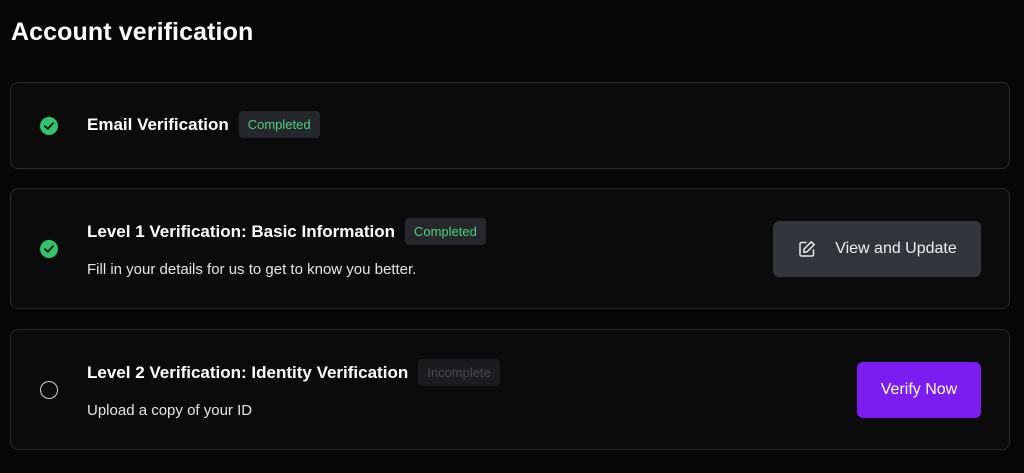 This screenshot has width=1024, height=473. Describe the element at coordinates (241, 231) in the screenshot. I see `level-1-verification-title: Level 1 Verification: Basic Information` at that location.